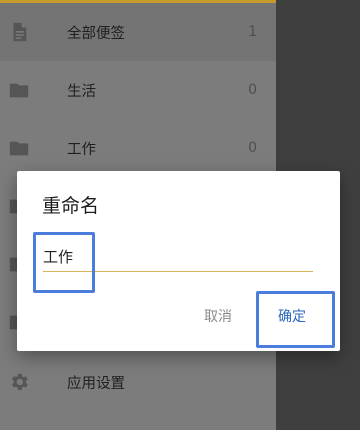 This screenshot has height=430, width=360. What do you see at coordinates (20, 32) in the screenshot?
I see `note-icon` at bounding box center [20, 32].